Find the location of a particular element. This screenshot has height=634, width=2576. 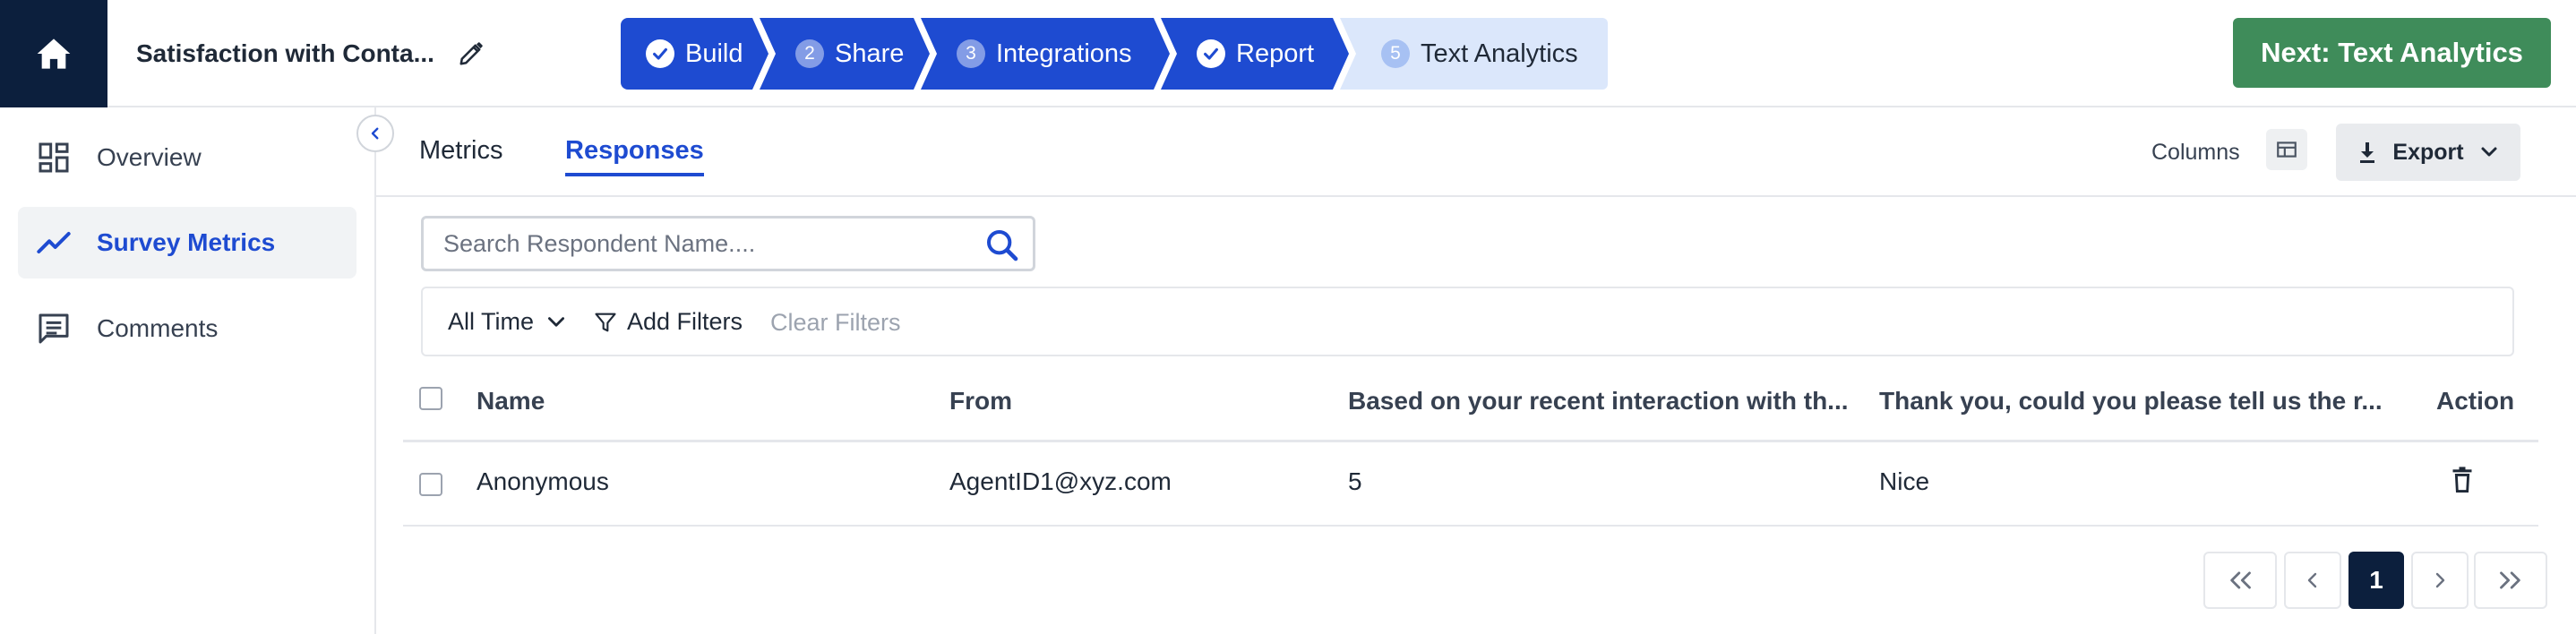

select-all-checkbox is located at coordinates (430, 398).